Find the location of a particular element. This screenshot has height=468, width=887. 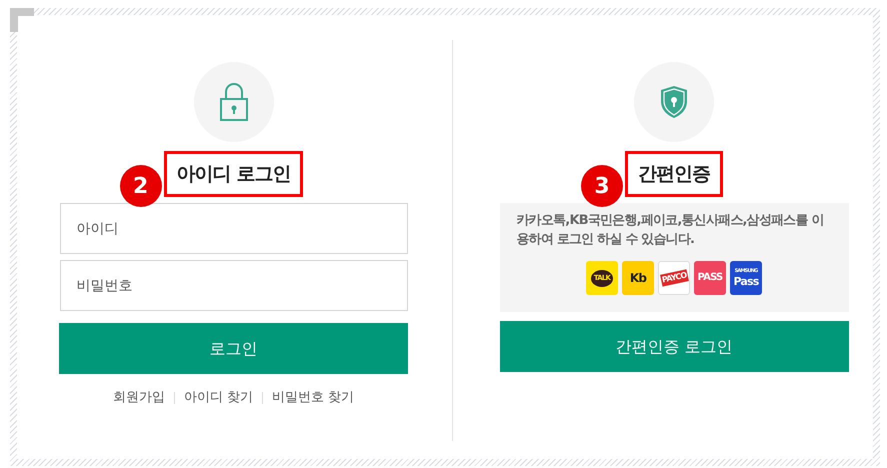

logo-text: Kb is located at coordinates (638, 278).